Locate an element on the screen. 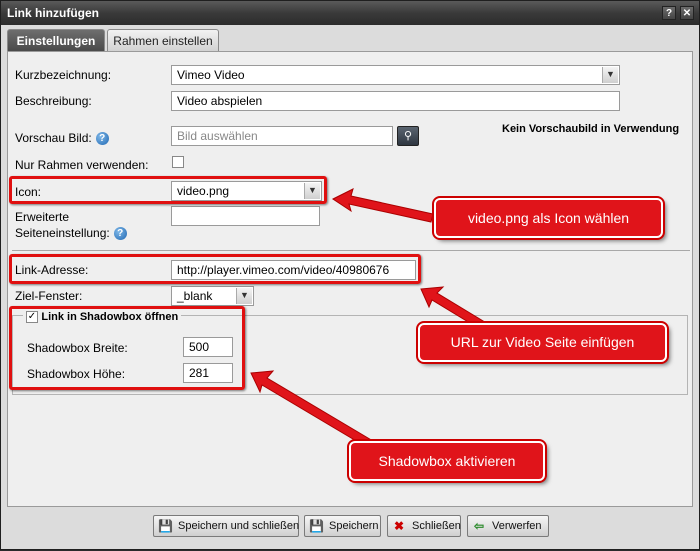 This screenshot has width=700, height=551. undo-arrow-icon: ⇦ is located at coordinates (479, 526).